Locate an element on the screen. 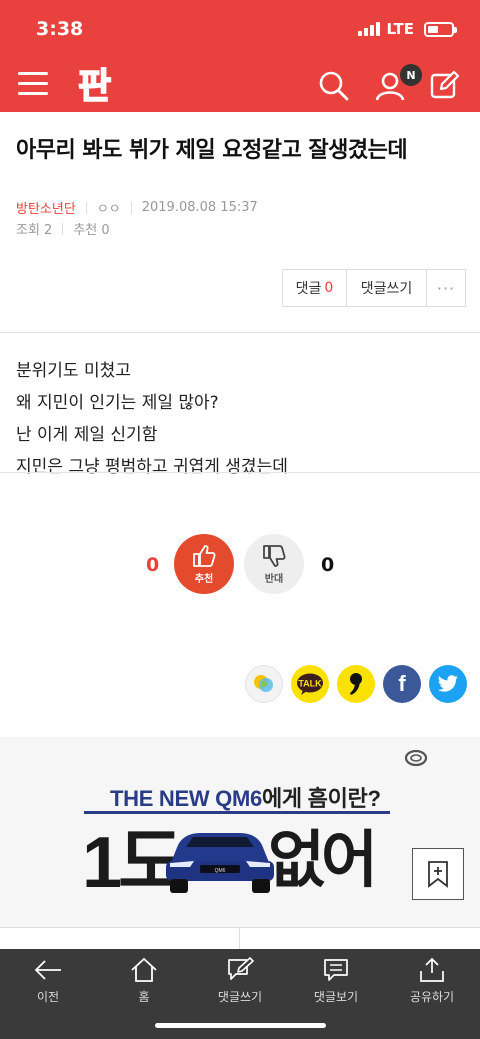  post-views: 조회 2 is located at coordinates (34, 230).